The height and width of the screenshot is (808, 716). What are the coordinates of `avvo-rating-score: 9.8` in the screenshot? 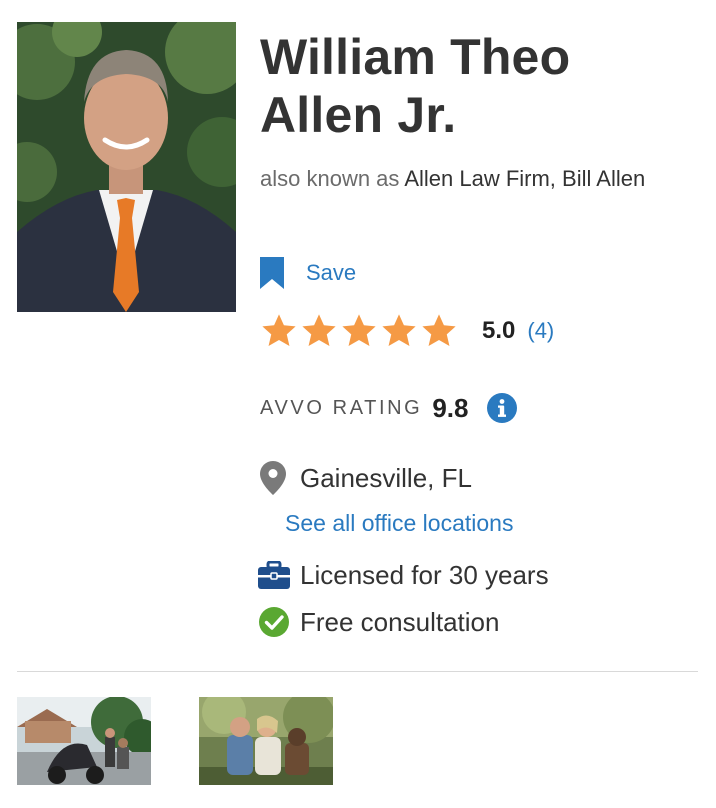 It's located at (450, 407).